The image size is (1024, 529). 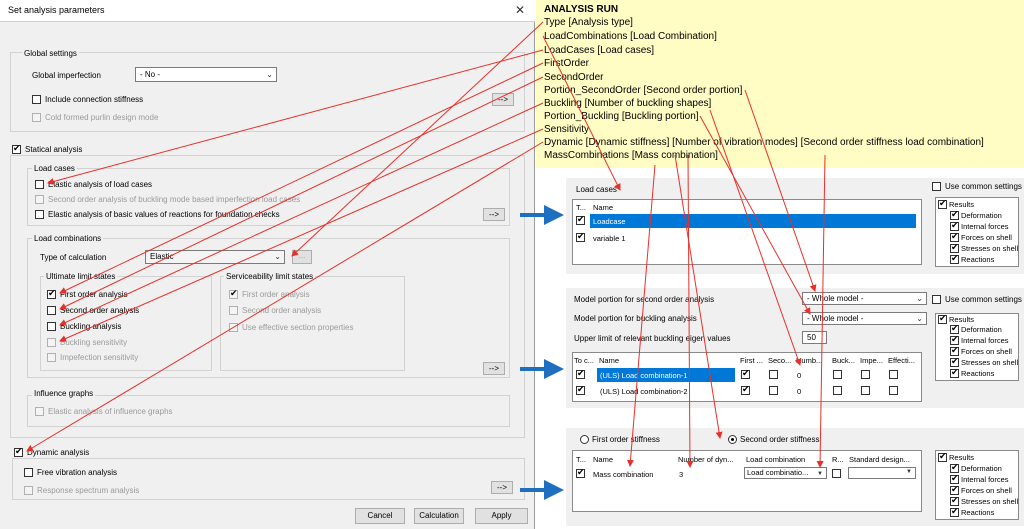 I want to click on calculation-button: Calculation, so click(x=439, y=516).